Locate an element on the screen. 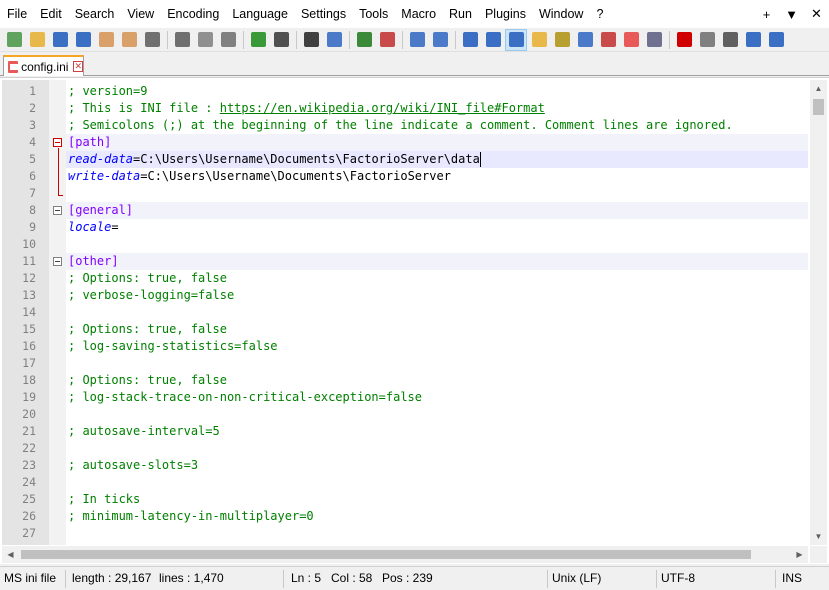 This screenshot has height=590, width=829. undo-icon is located at coordinates (258, 39).